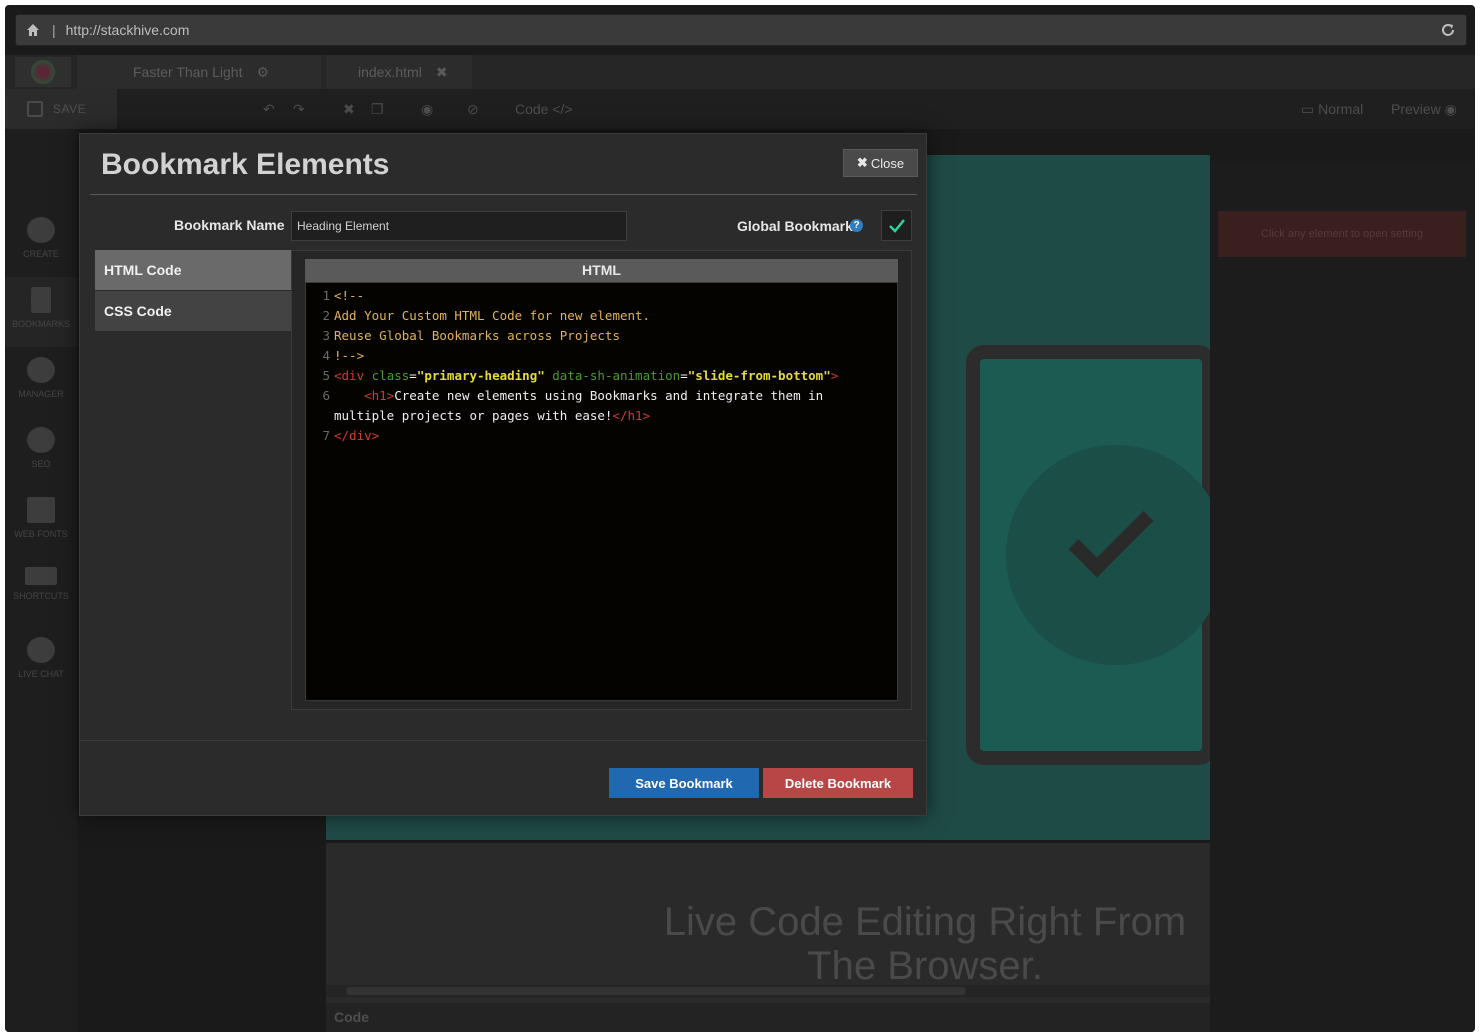  What do you see at coordinates (684, 783) in the screenshot?
I see `save-bookmark-button: Save Bookmark` at bounding box center [684, 783].